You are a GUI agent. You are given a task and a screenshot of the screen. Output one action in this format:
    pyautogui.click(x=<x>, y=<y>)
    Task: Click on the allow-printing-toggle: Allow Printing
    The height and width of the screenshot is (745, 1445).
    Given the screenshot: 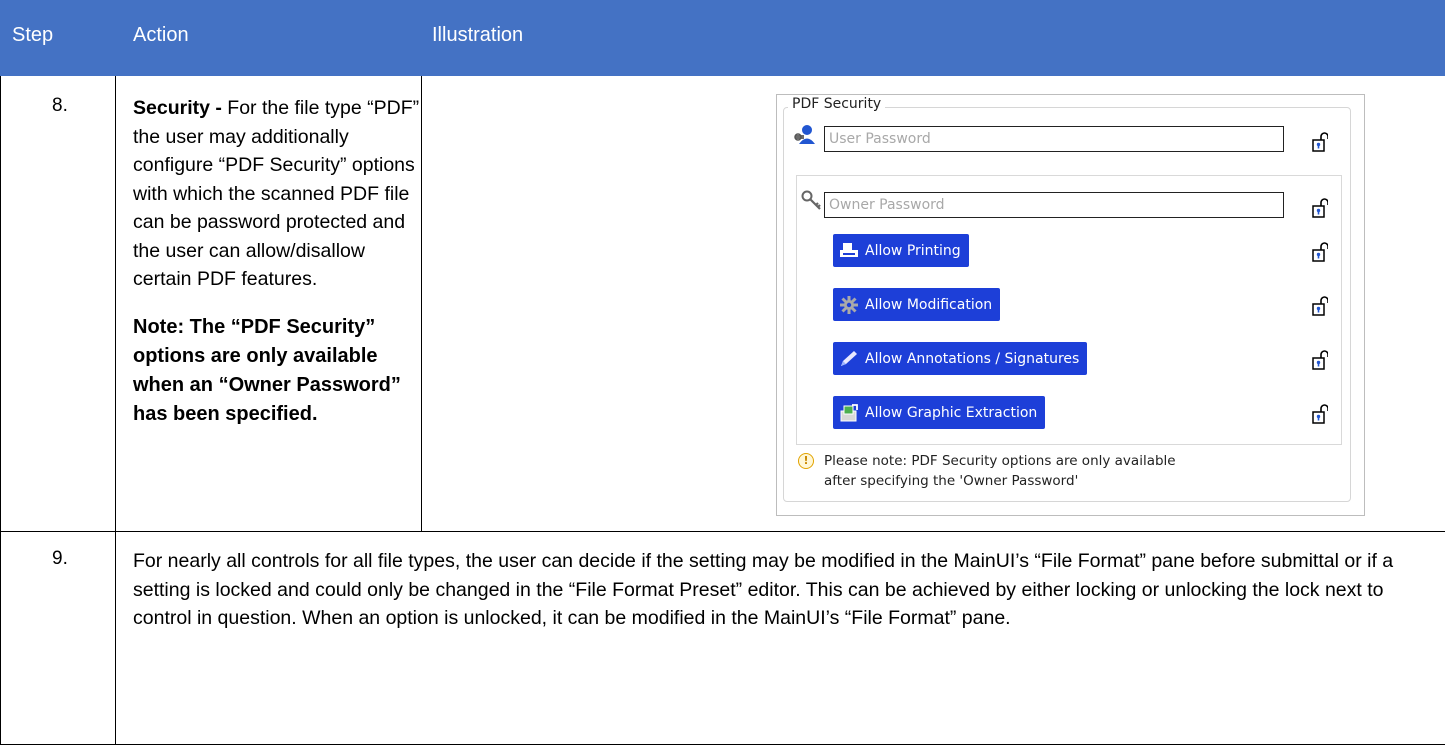 What is the action you would take?
    pyautogui.click(x=901, y=250)
    